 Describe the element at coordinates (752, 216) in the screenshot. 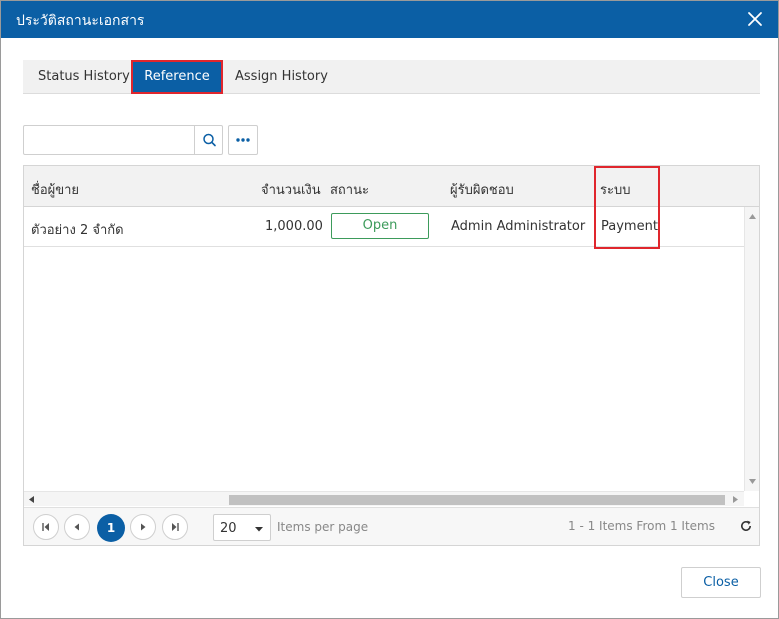

I see `scroll-up-icon` at that location.